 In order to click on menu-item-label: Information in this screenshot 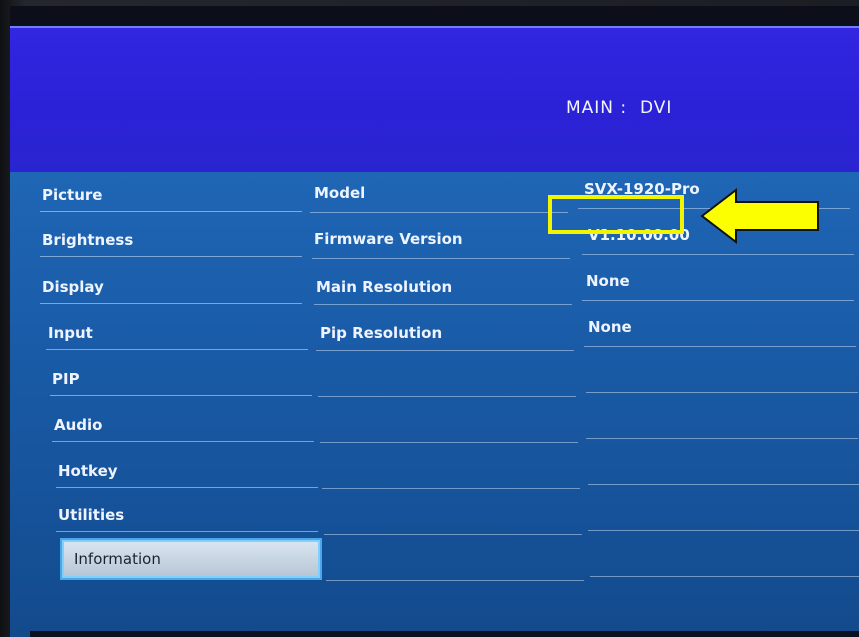, I will do `click(117, 559)`.